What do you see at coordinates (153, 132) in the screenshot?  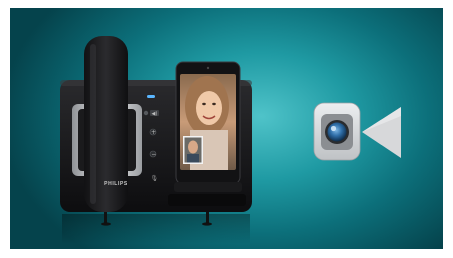 I see `plus-icon: +` at bounding box center [153, 132].